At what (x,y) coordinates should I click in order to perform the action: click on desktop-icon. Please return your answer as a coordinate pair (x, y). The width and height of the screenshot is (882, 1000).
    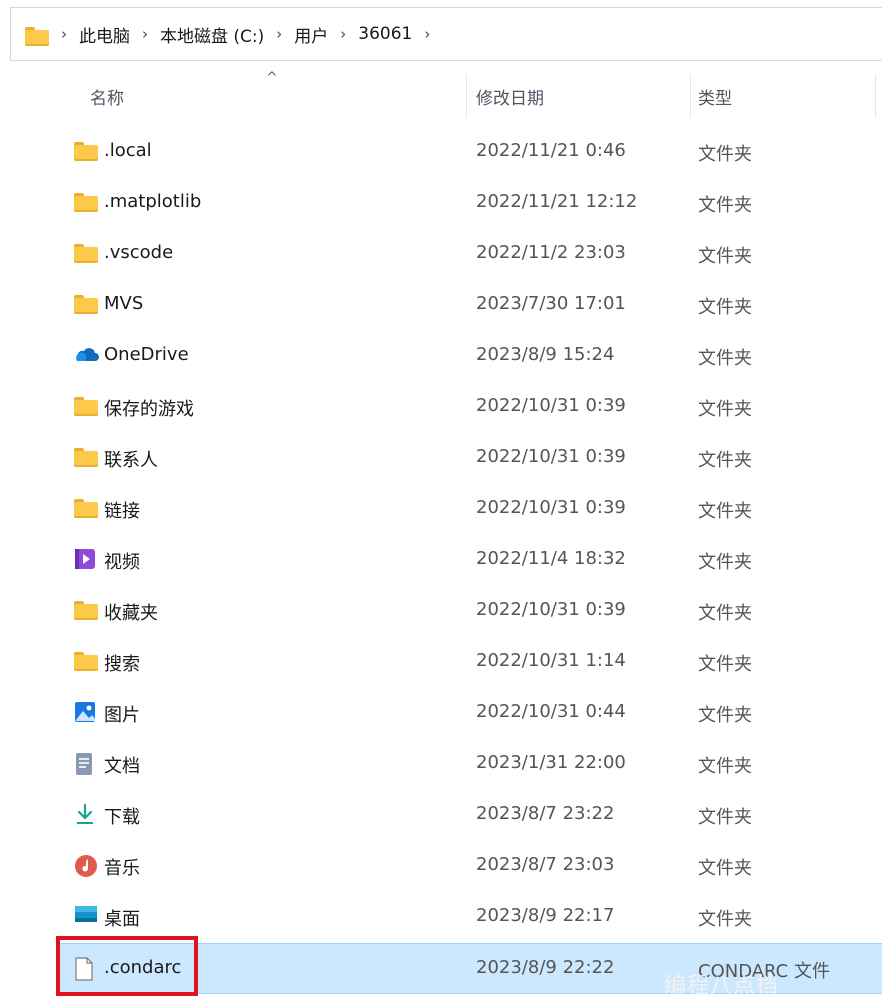
    Looking at the image, I should click on (86, 916).